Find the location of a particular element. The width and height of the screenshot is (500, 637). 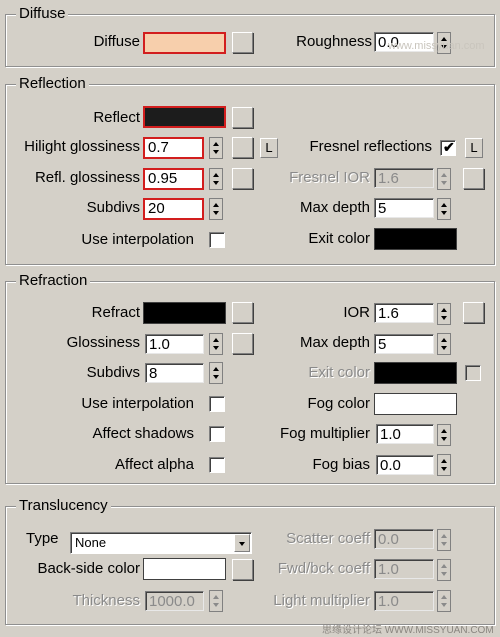

back-side-color-label: Back-side color is located at coordinates (88, 568).